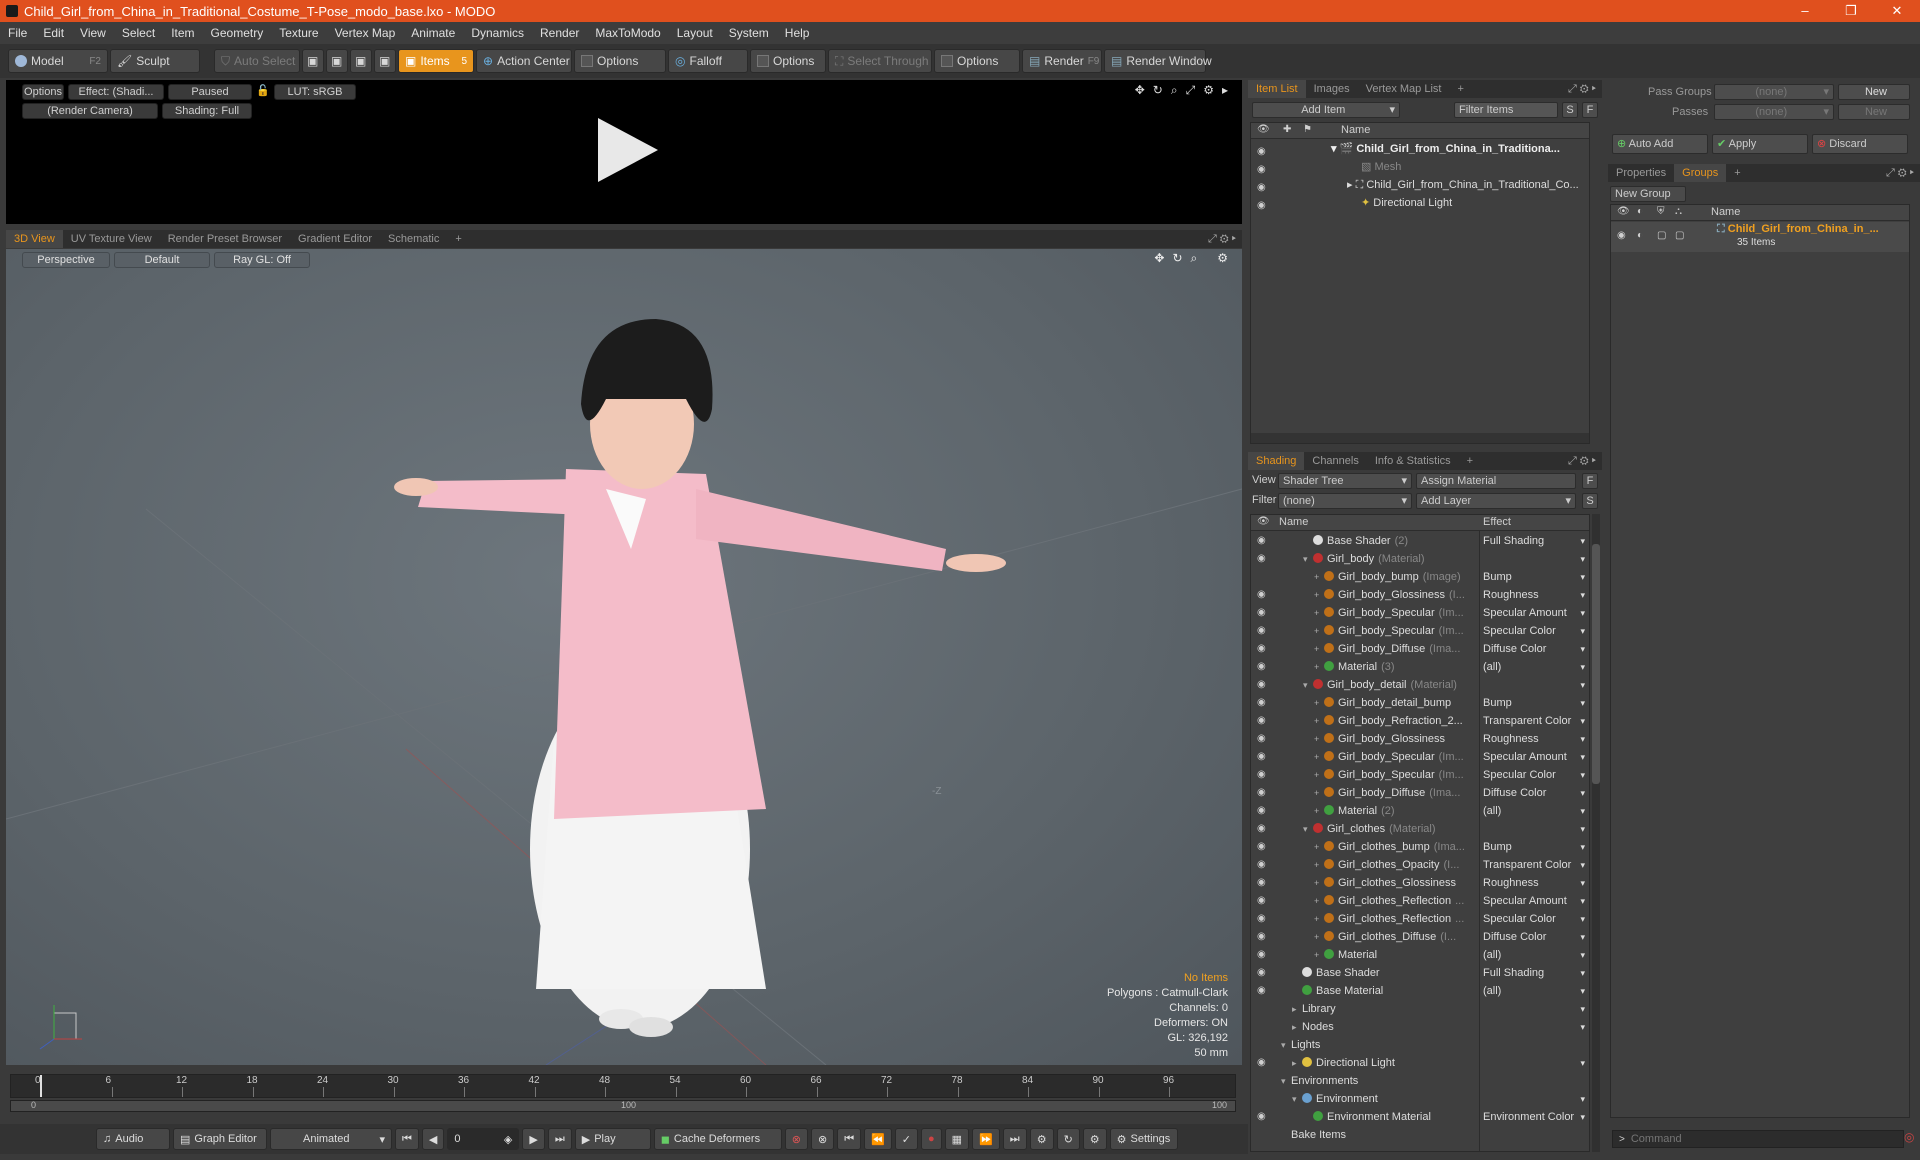  I want to click on select-through-options-button: Options, so click(977, 61).